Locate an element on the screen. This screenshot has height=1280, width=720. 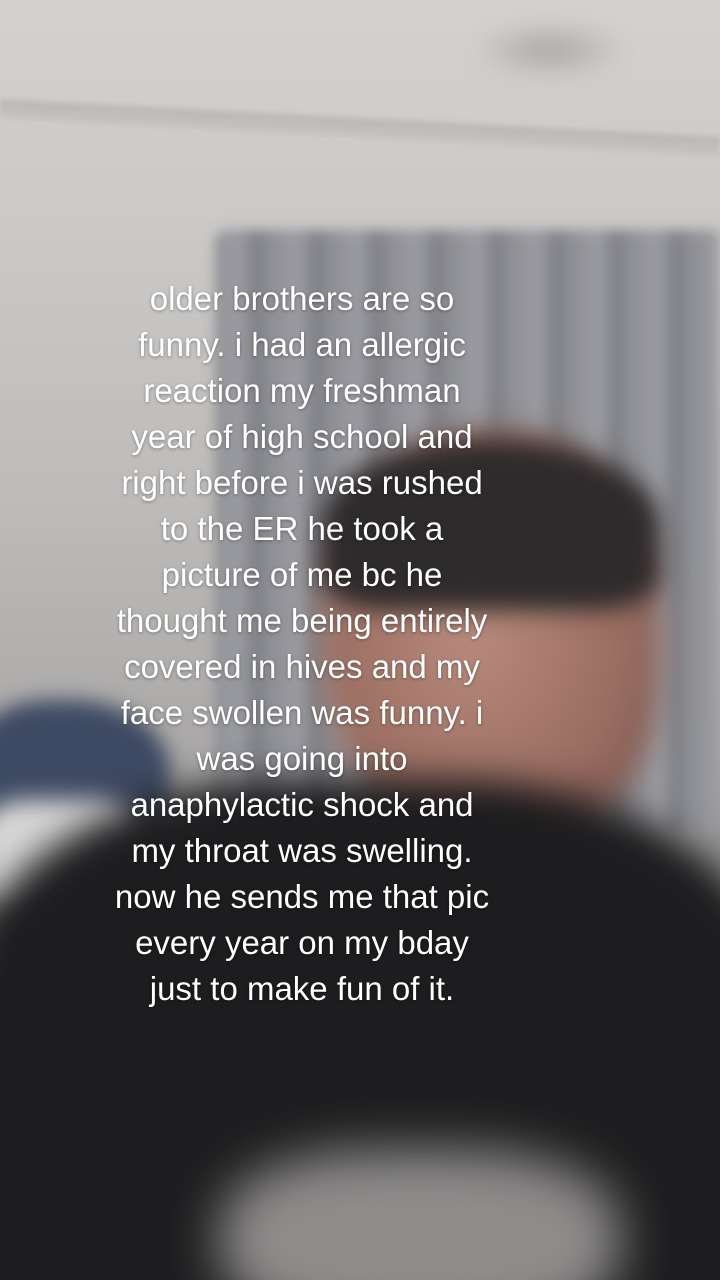
caption-line: funny. i had an allergic is located at coordinates (302, 344).